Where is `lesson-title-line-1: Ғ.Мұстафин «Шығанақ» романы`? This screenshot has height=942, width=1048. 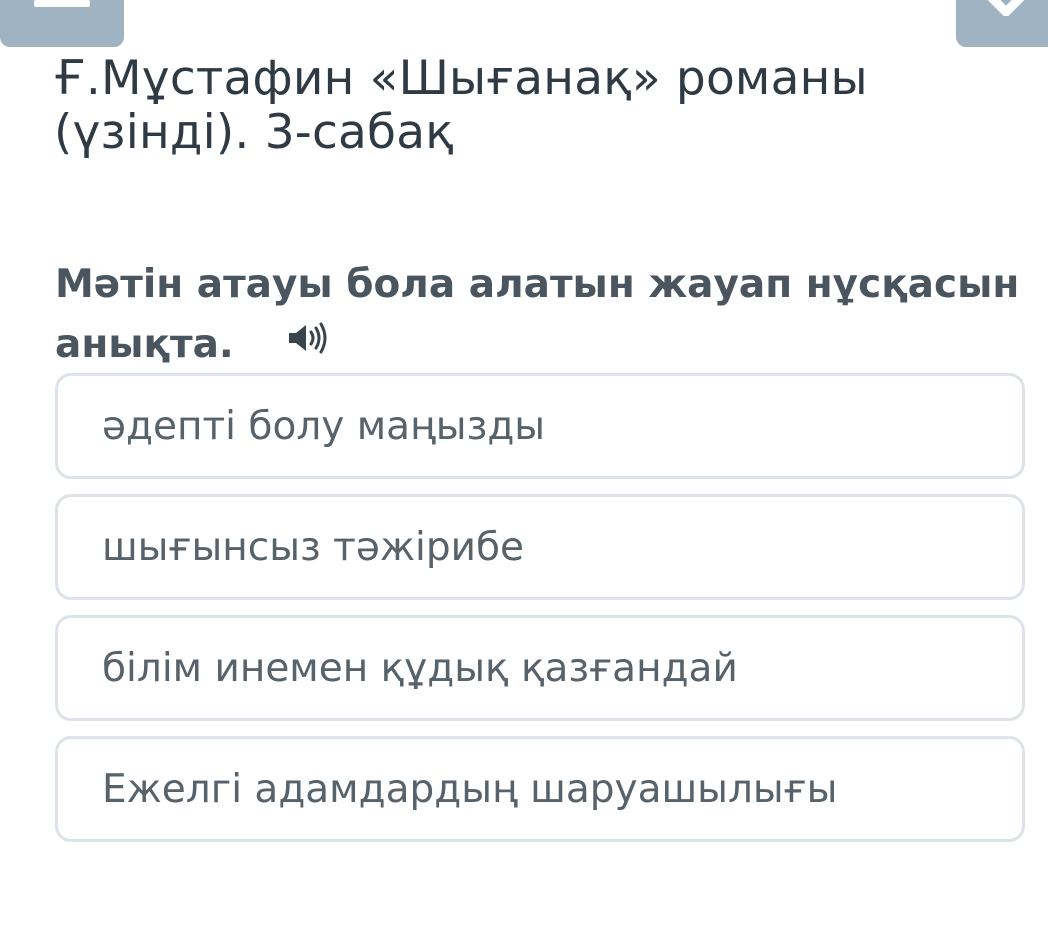
lesson-title-line-1: Ғ.Мұстафин «Шығанақ» романы is located at coordinates (461, 78).